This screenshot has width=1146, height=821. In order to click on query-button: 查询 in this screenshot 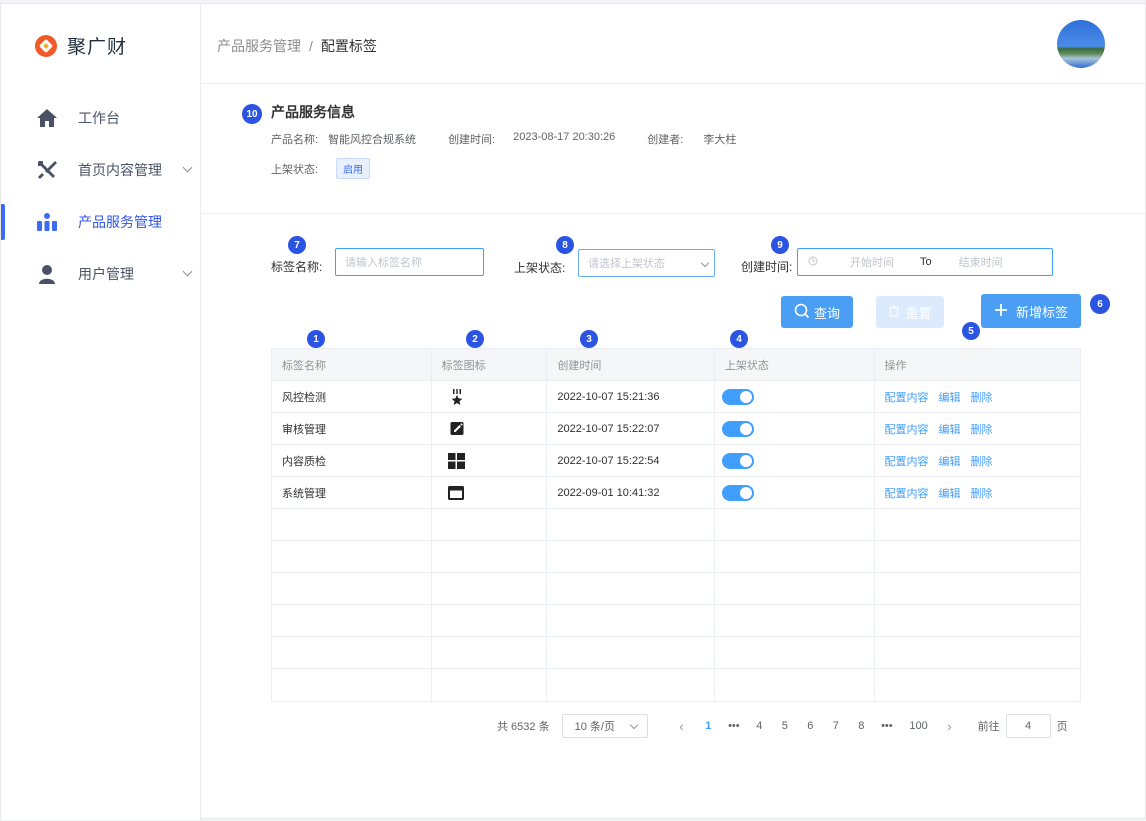, I will do `click(817, 312)`.